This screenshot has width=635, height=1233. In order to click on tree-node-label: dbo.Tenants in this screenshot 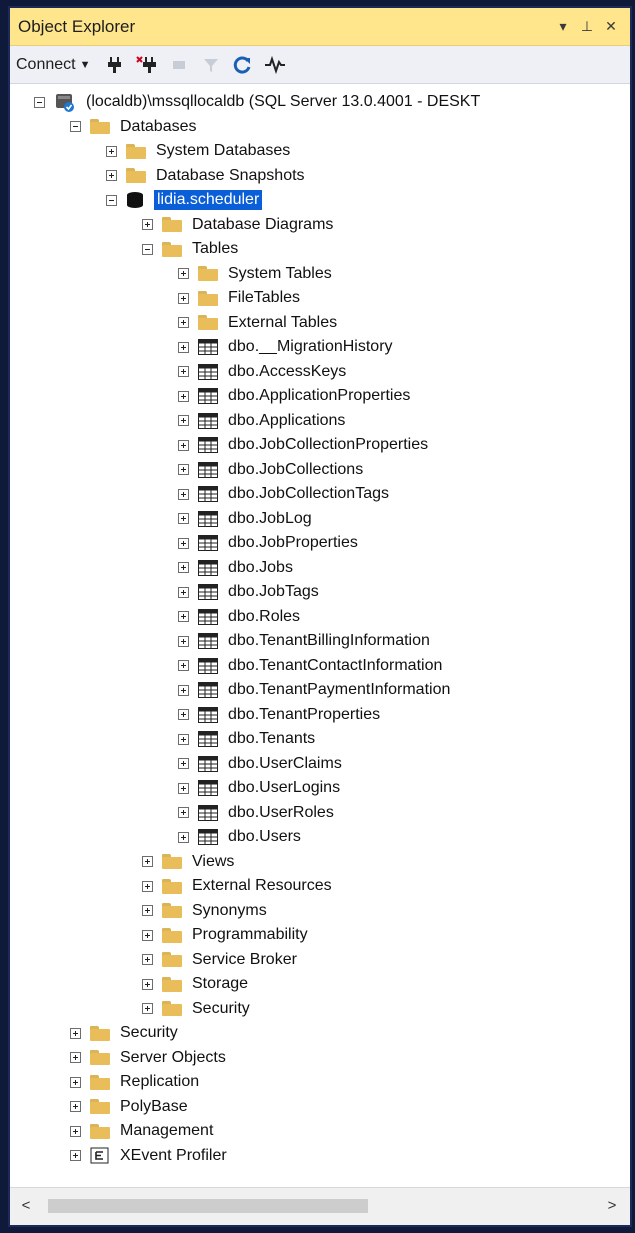, I will do `click(271, 739)`.